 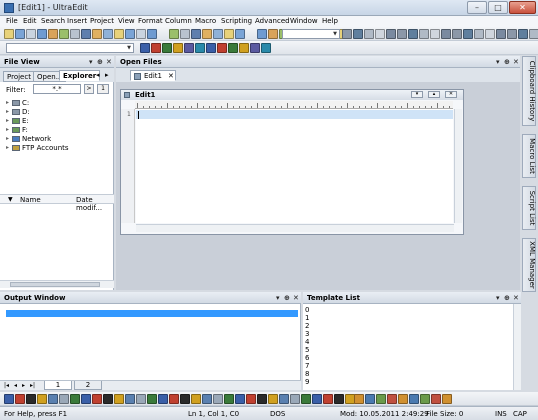 I want to click on last-tab-icon: ▸|, so click(x=32, y=385).